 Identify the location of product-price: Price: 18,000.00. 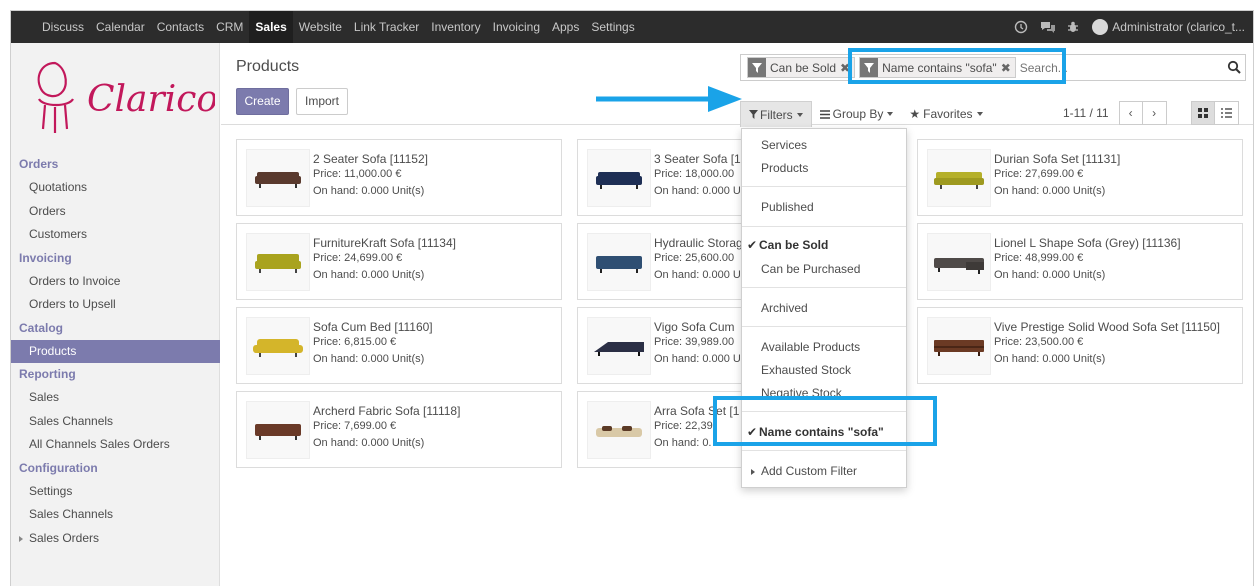
(694, 174).